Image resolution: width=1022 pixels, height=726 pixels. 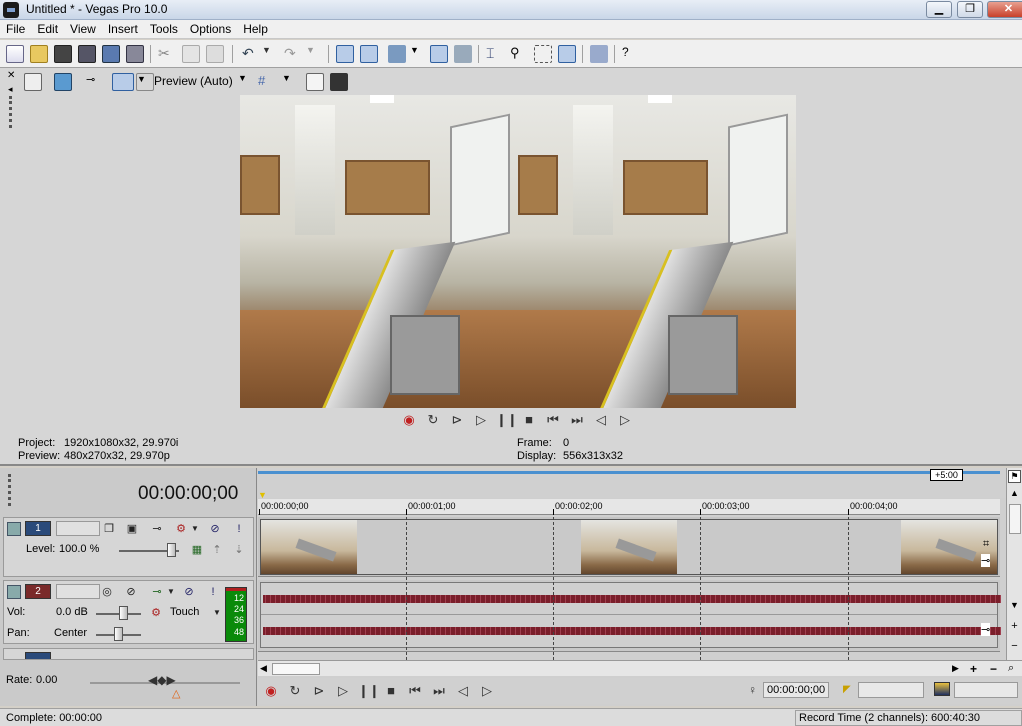 I want to click on maximize-button: ❐, so click(x=970, y=9).